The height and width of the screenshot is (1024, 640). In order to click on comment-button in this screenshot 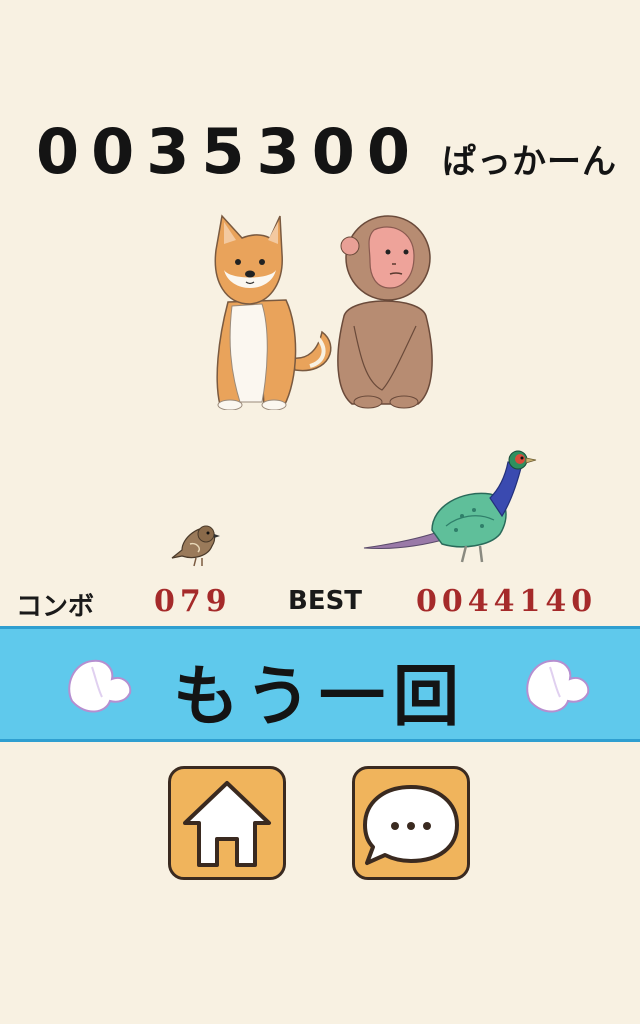, I will do `click(411, 823)`.